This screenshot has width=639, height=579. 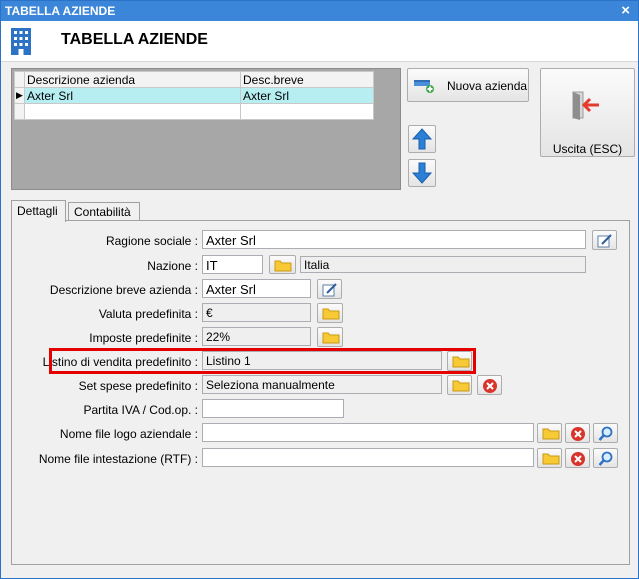 I want to click on label-nazione: Nazione :, so click(x=172, y=266).